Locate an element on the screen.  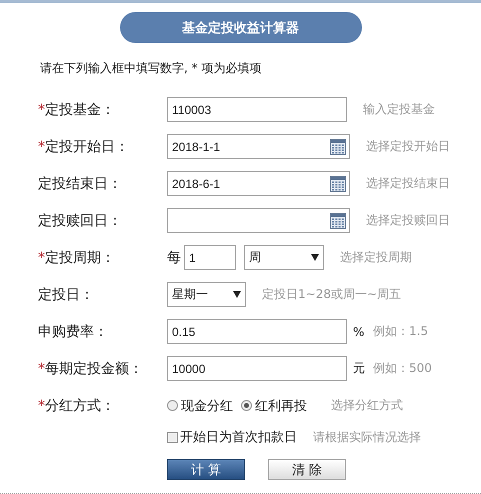
field-label: *每期定投金额： is located at coordinates (90, 369).